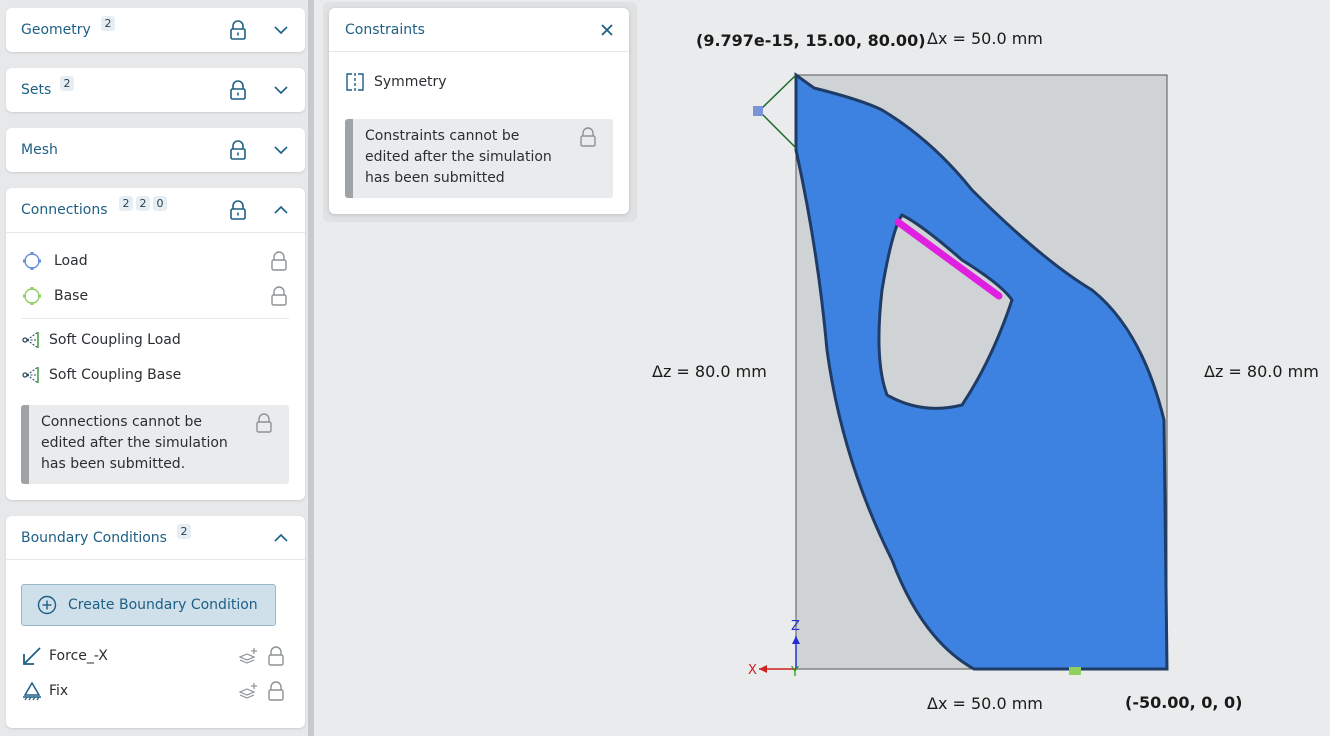 Image resolution: width=1330 pixels, height=736 pixels. I want to click on connections-badge-3: 0, so click(160, 203).